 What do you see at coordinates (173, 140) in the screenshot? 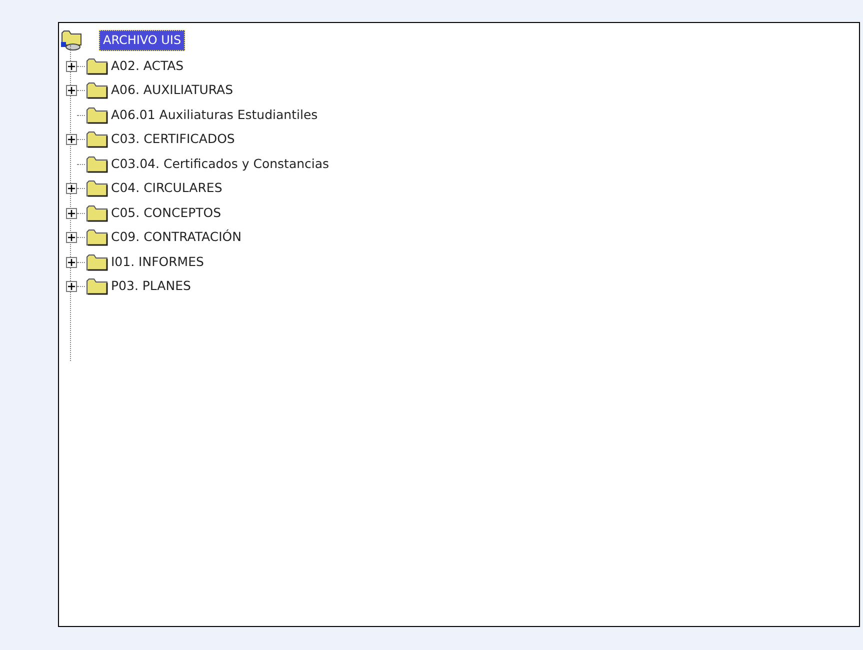
I see `tree-item: C03. CERTIFICADOS` at bounding box center [173, 140].